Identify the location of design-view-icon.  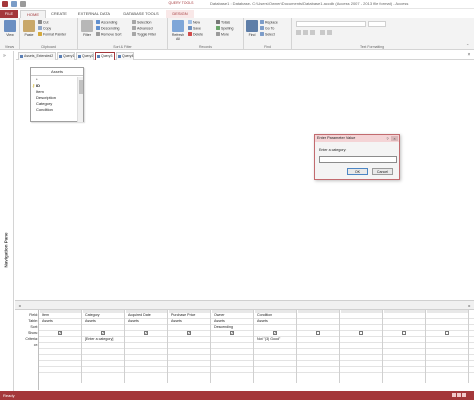
(464, 395).